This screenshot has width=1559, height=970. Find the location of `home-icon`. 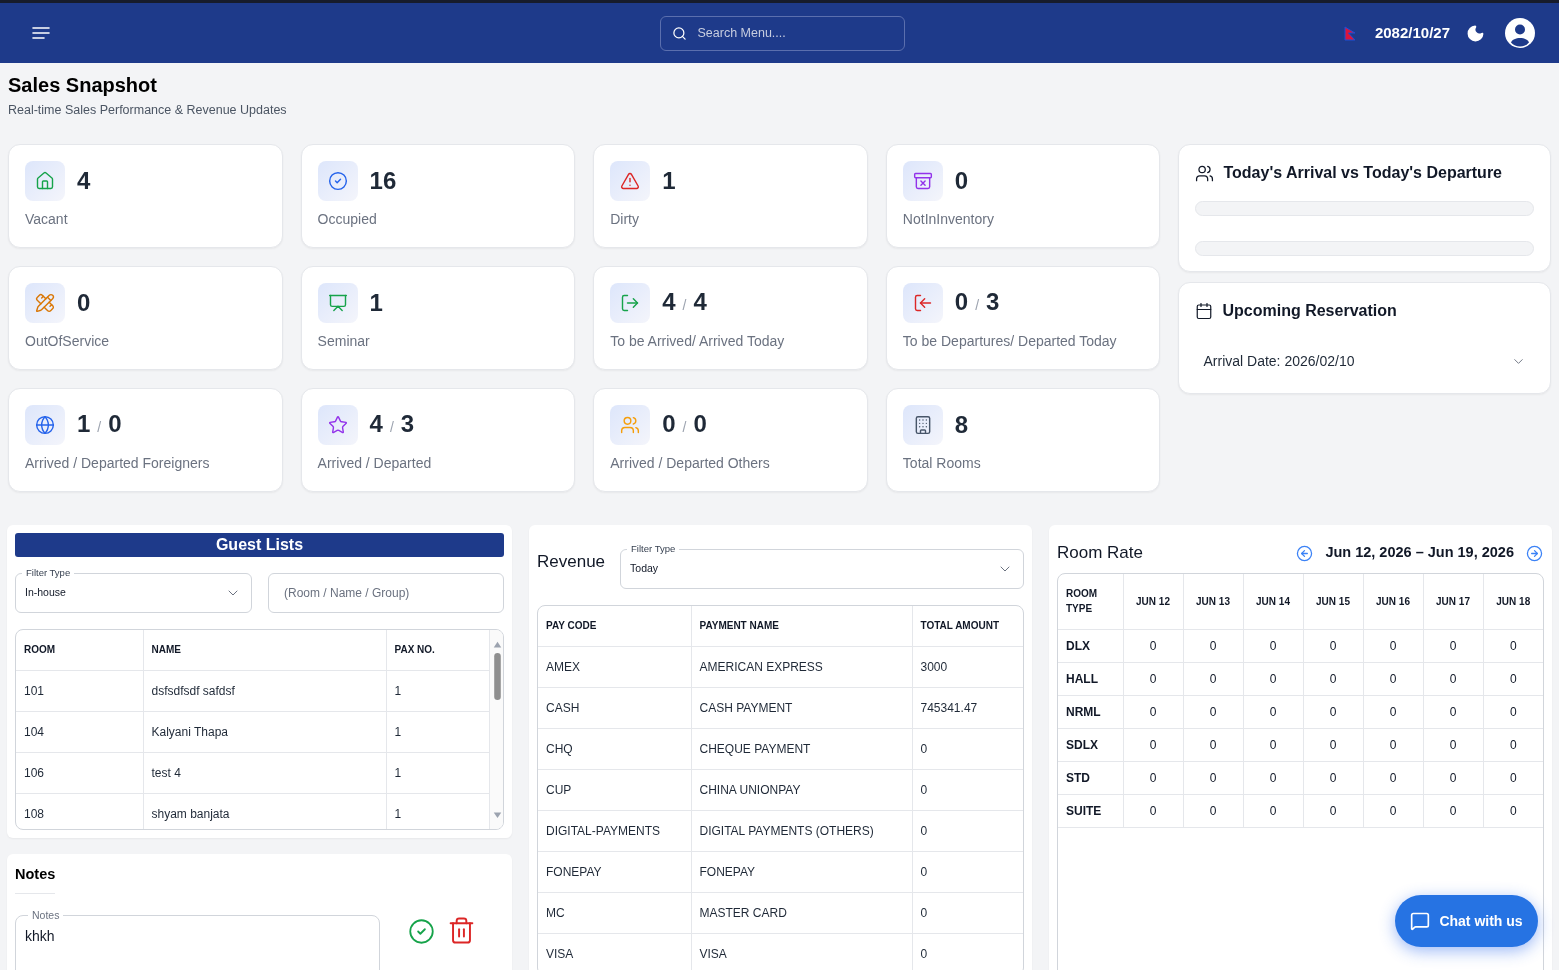

home-icon is located at coordinates (45, 181).